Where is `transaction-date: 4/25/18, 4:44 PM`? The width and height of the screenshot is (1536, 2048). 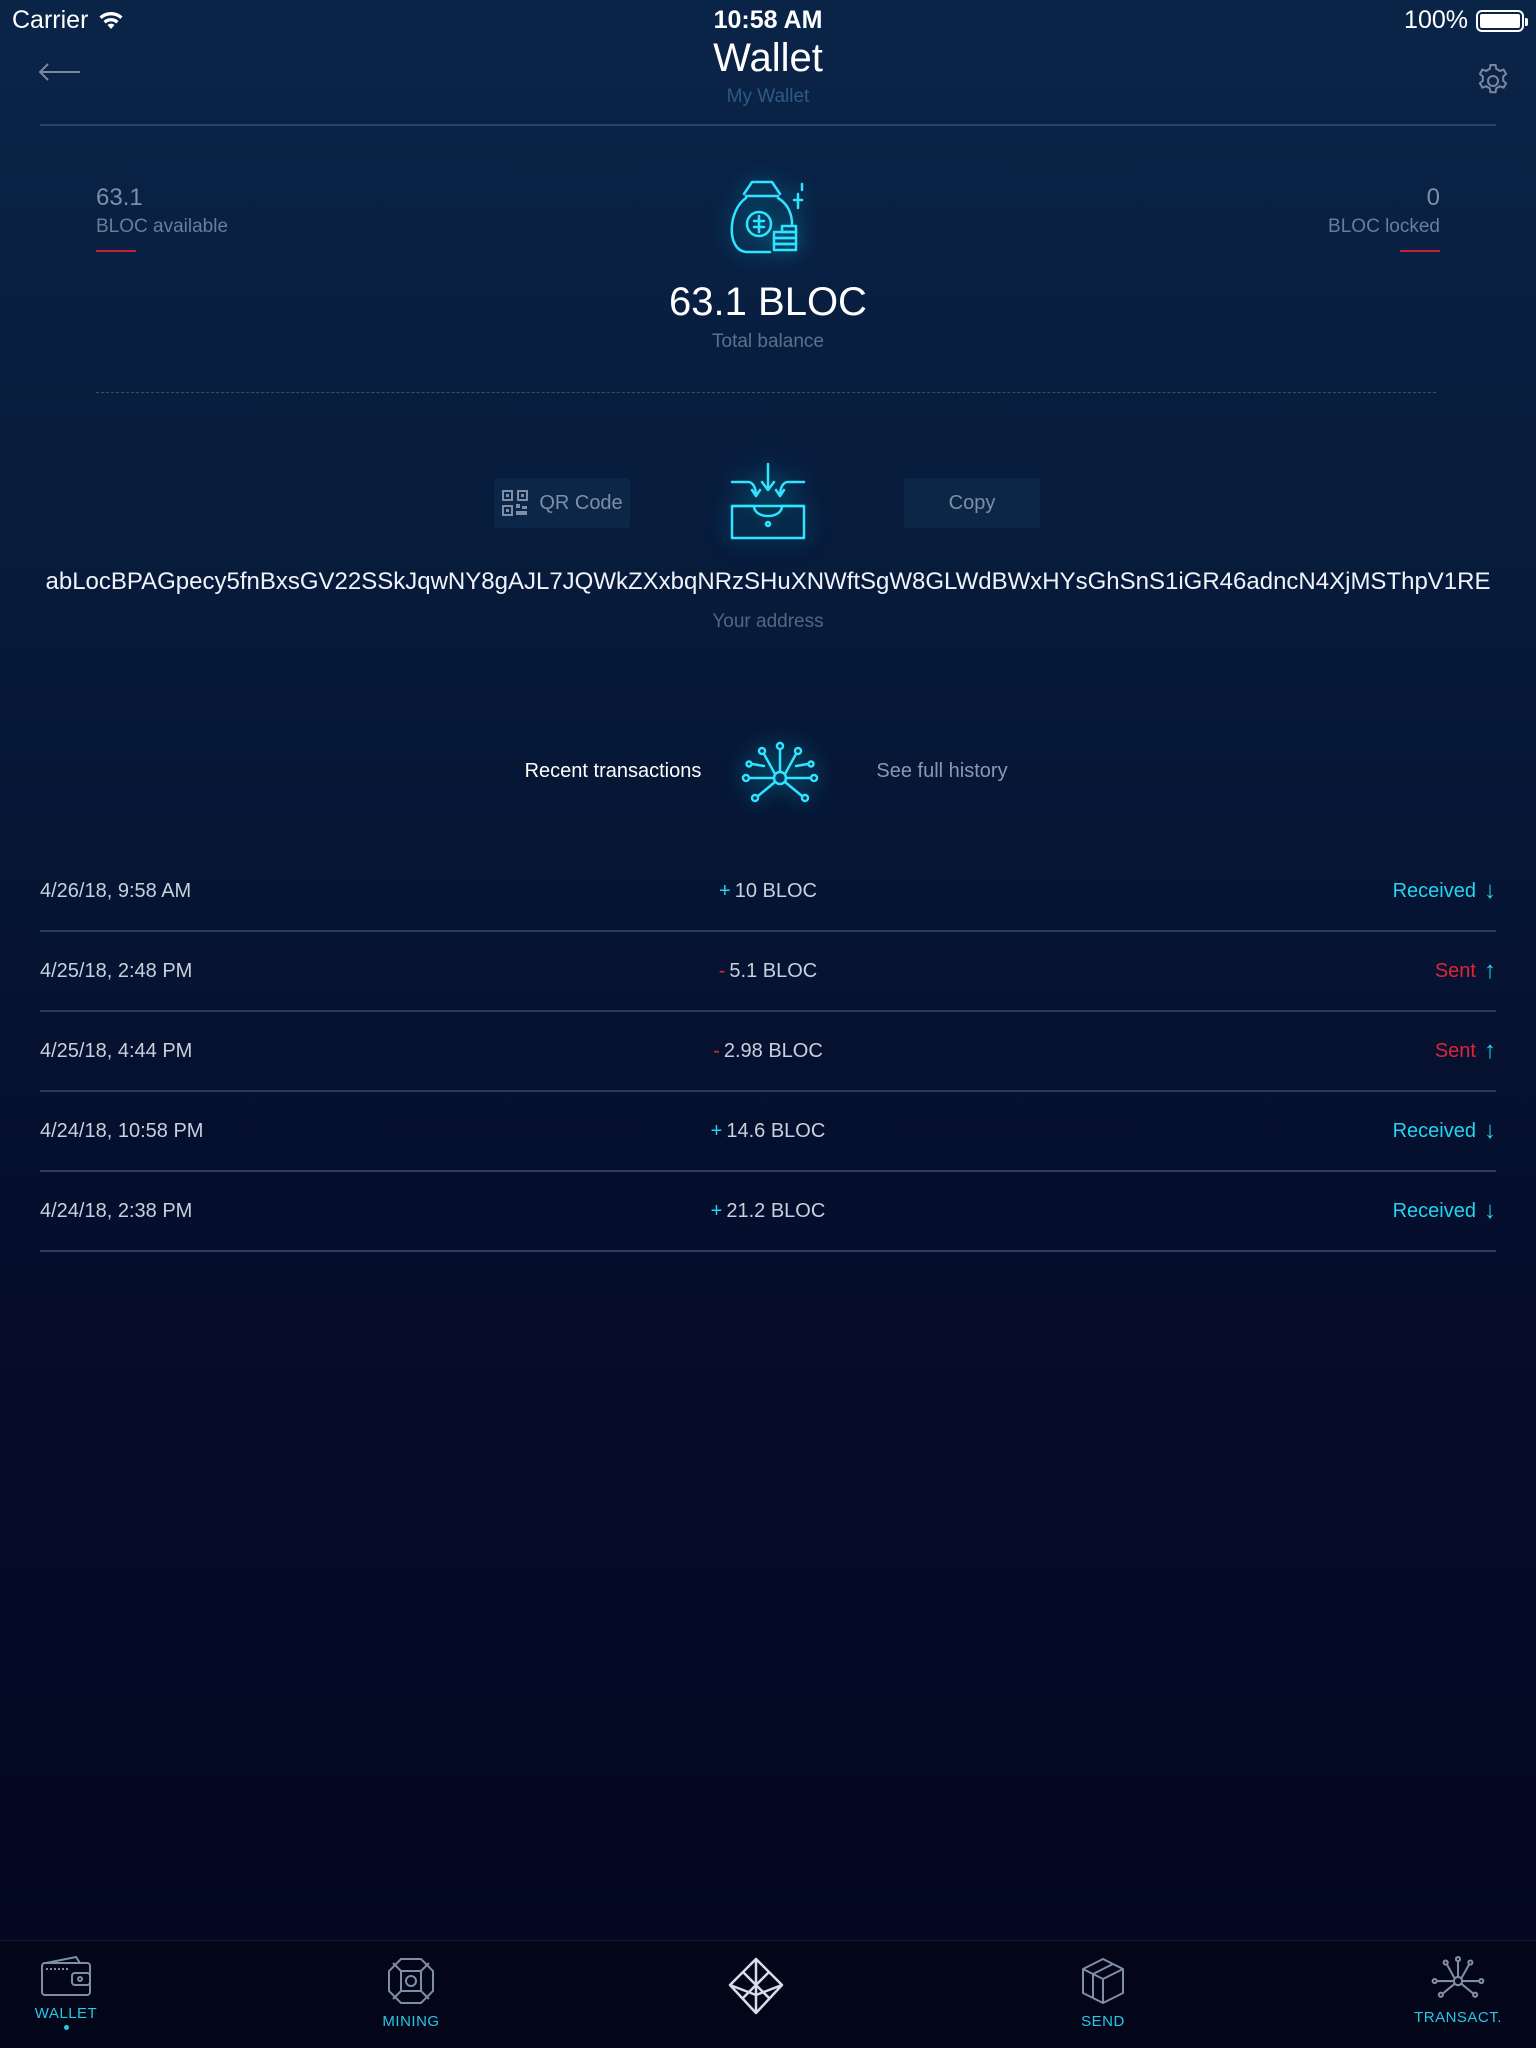
transaction-date: 4/25/18, 4:44 PM is located at coordinates (116, 1050).